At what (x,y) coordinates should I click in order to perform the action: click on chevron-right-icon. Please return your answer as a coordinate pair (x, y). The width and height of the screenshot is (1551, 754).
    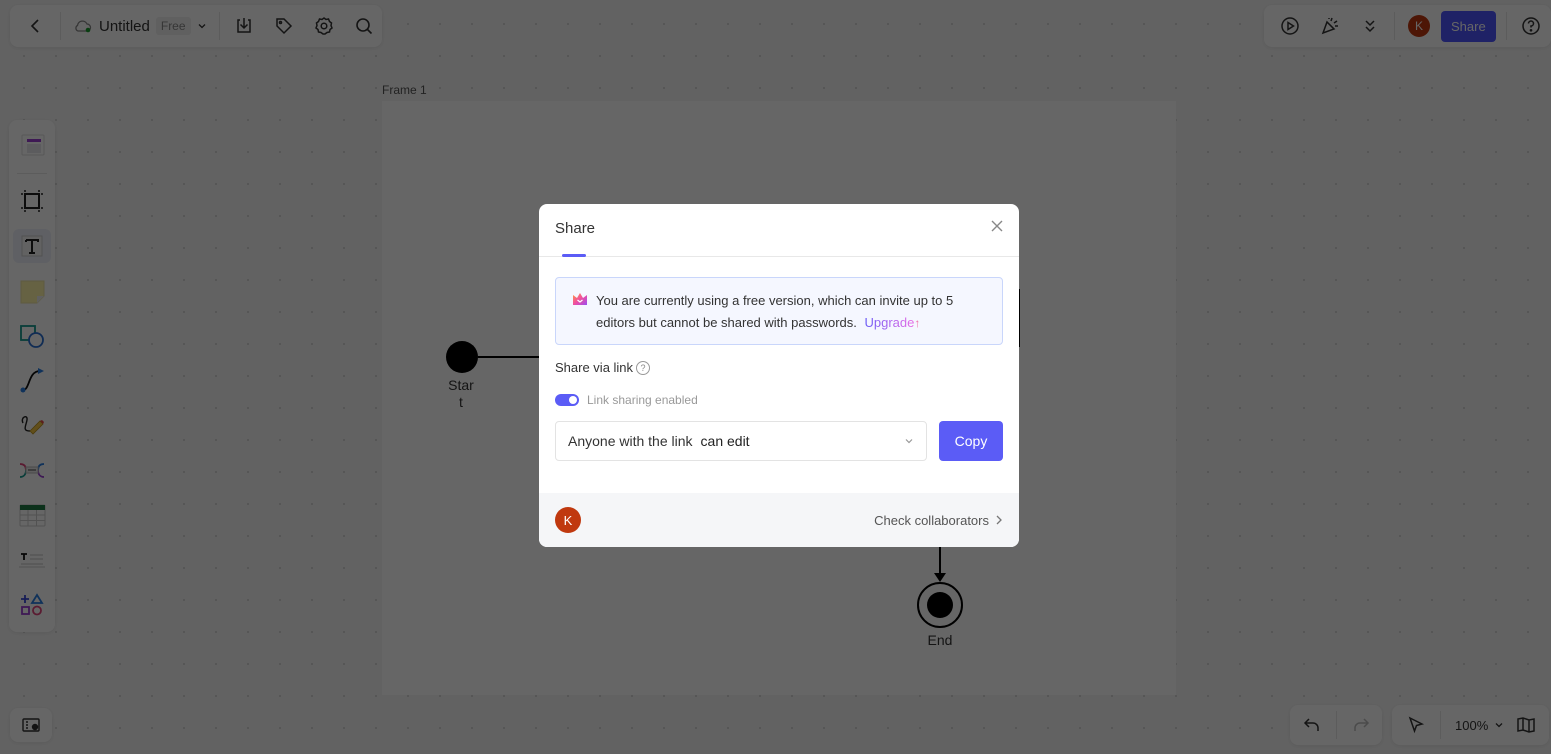
    Looking at the image, I should click on (999, 520).